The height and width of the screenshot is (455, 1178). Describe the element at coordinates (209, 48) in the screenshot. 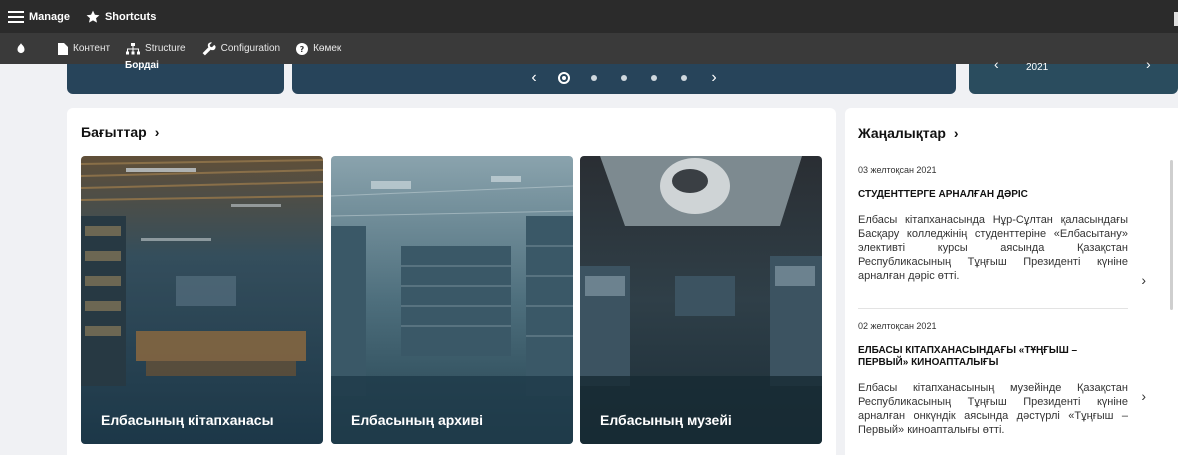

I see `wrench-icon` at that location.